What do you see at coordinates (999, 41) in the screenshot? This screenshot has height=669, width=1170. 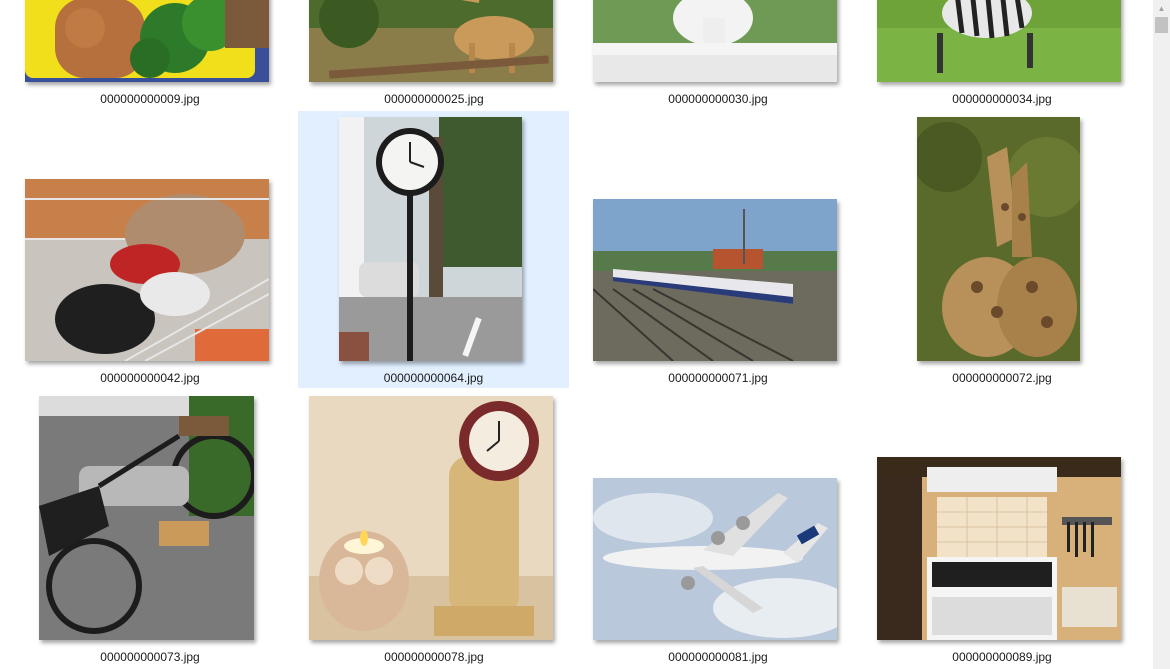 I see `thumbnail-zebra` at bounding box center [999, 41].